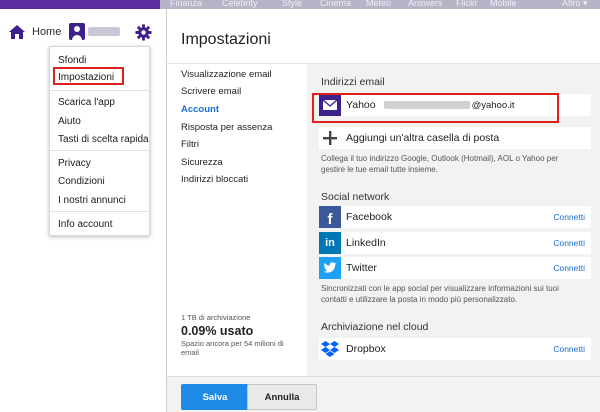 Image resolution: width=600 pixels, height=412 pixels. What do you see at coordinates (217, 331) in the screenshot?
I see `storage-used: 0.09% usato` at bounding box center [217, 331].